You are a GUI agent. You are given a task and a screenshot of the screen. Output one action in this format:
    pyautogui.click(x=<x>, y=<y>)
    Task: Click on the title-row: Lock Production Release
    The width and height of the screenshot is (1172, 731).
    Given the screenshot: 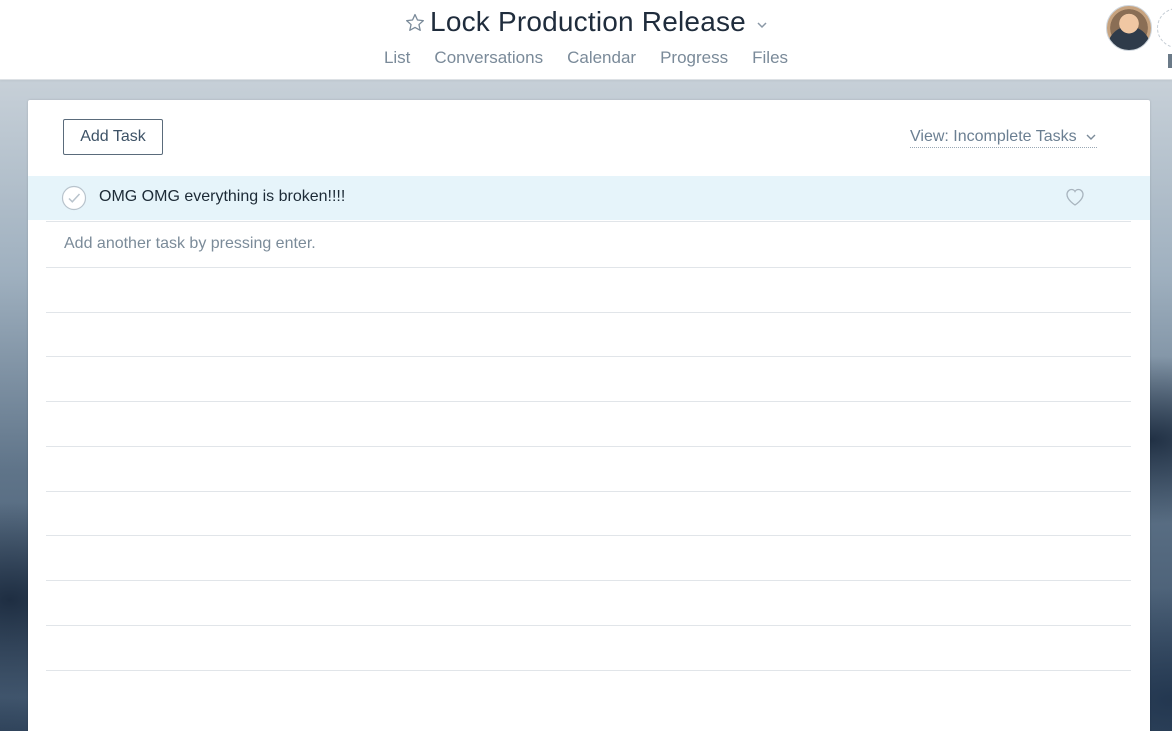 What is the action you would take?
    pyautogui.click(x=586, y=22)
    